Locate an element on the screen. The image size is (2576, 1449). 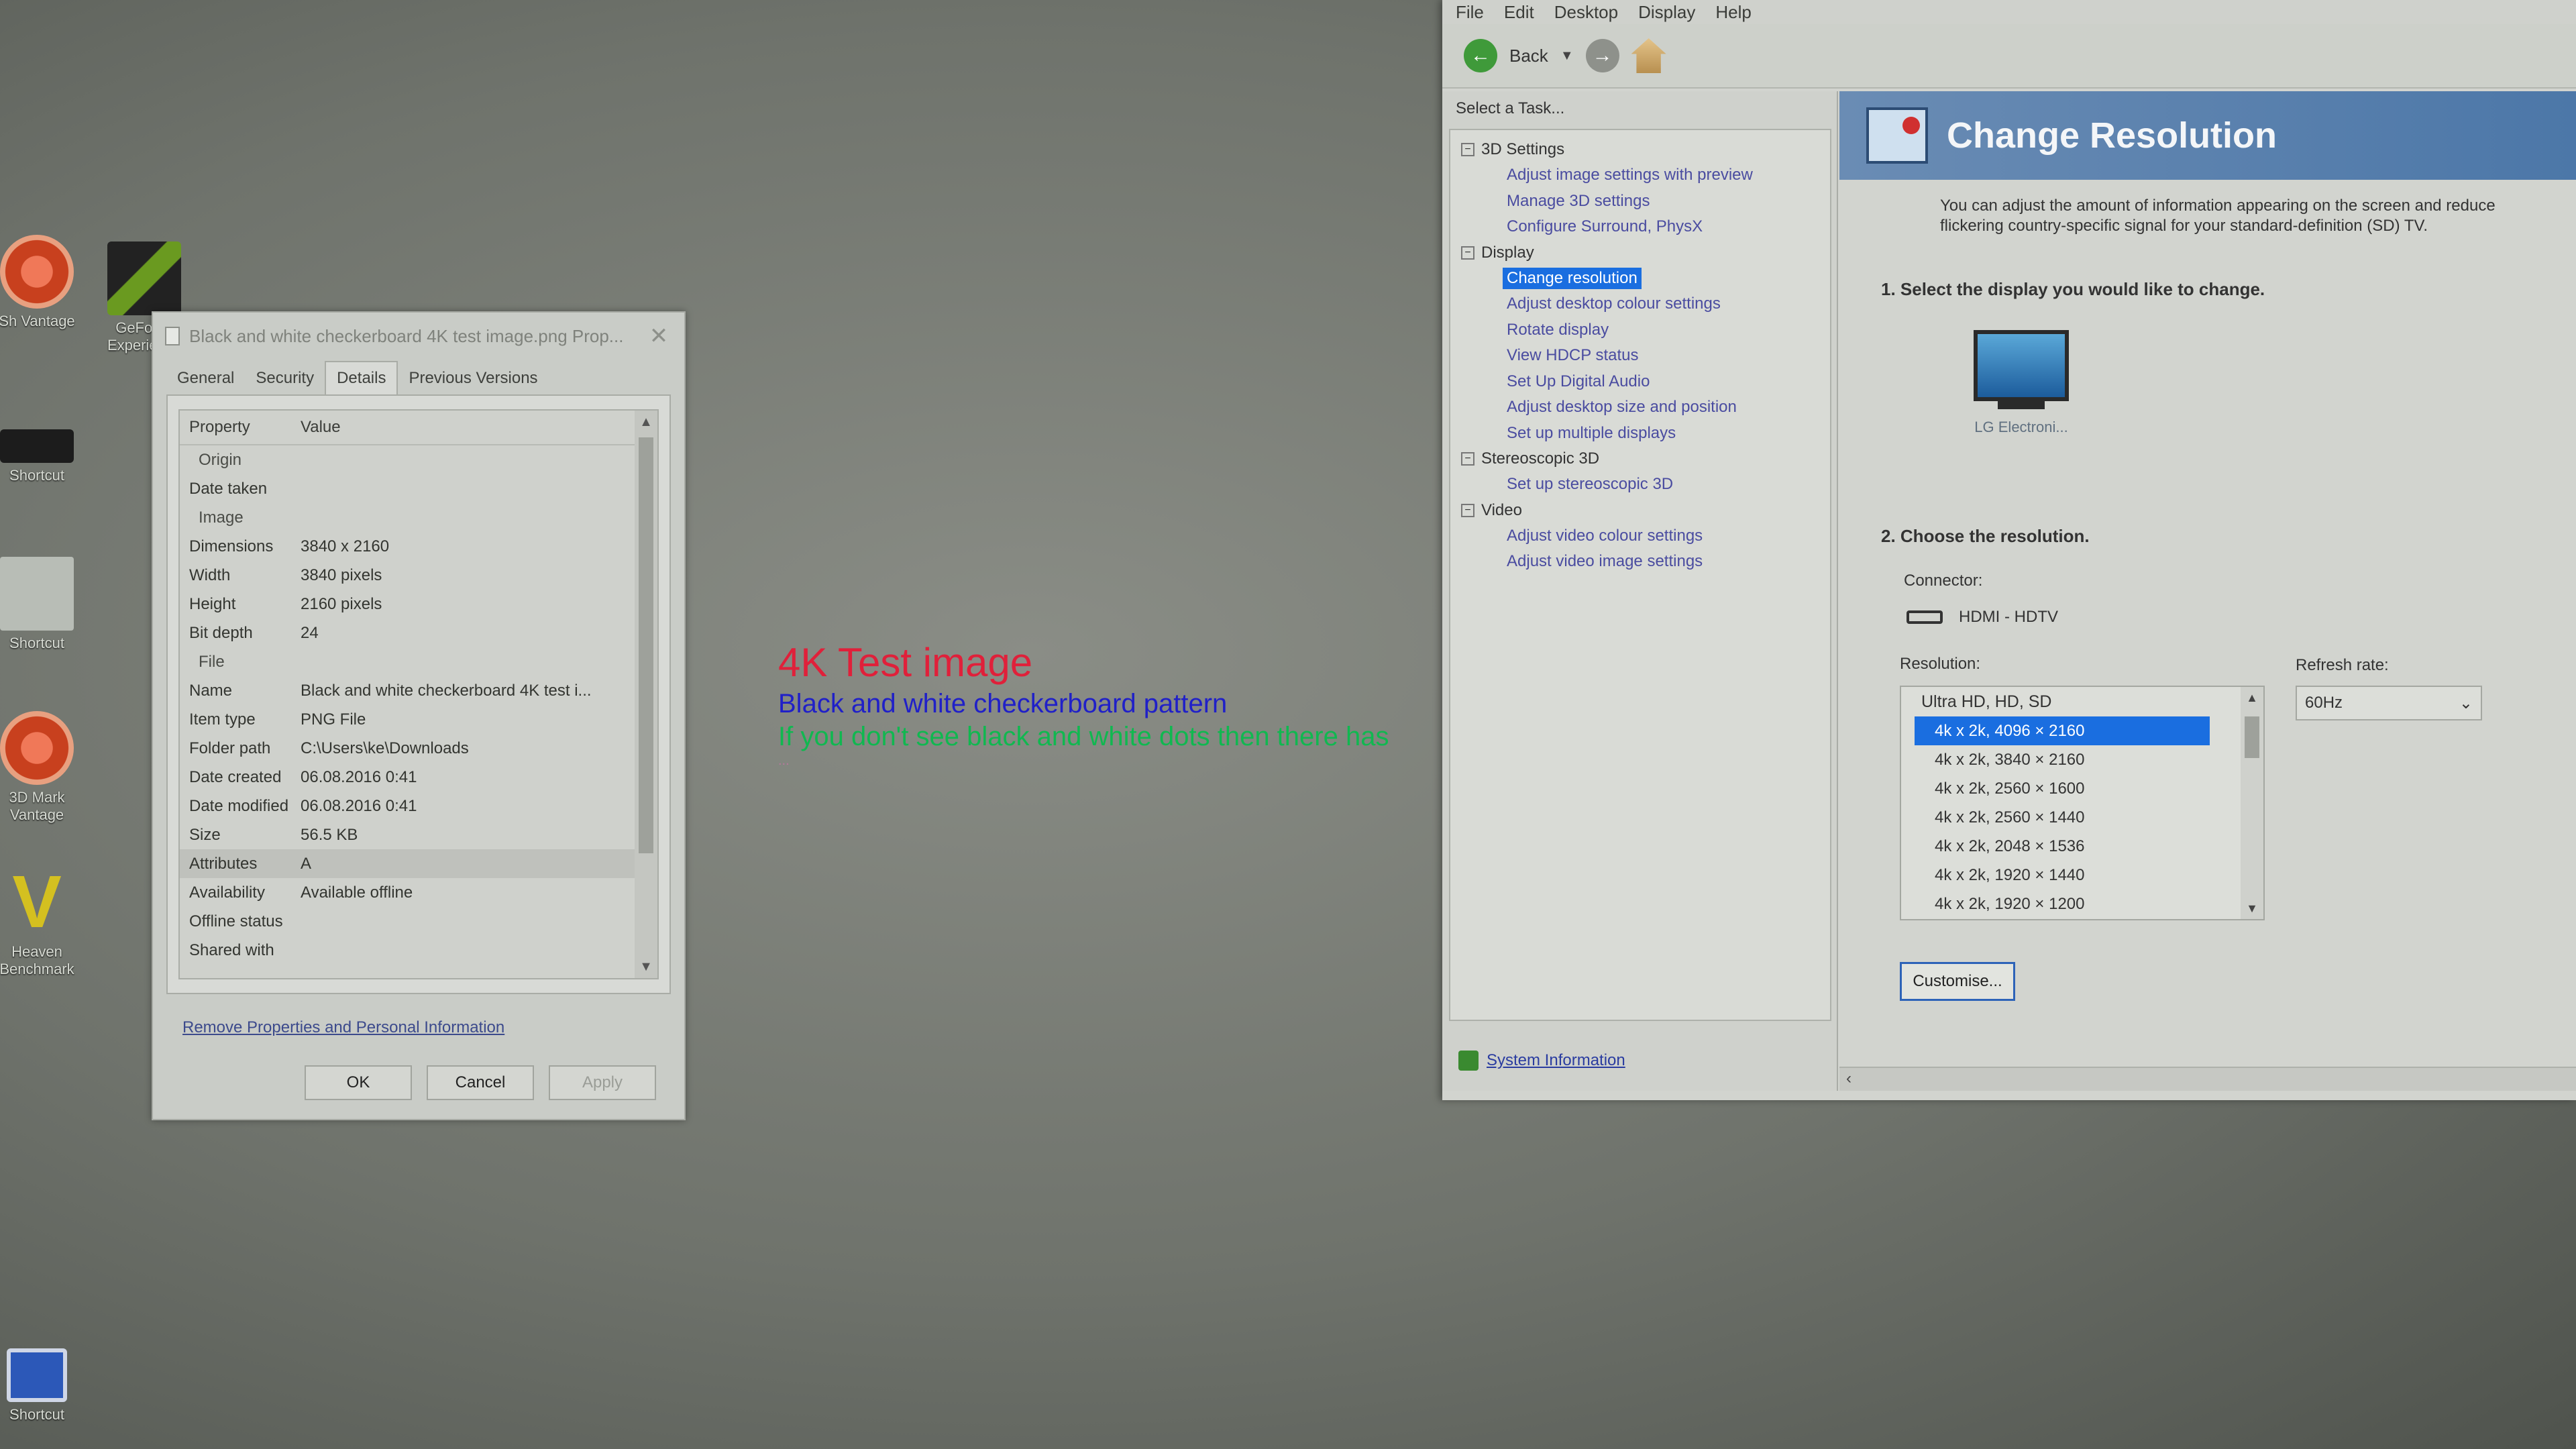
property-row: Date taken is located at coordinates (418, 488).